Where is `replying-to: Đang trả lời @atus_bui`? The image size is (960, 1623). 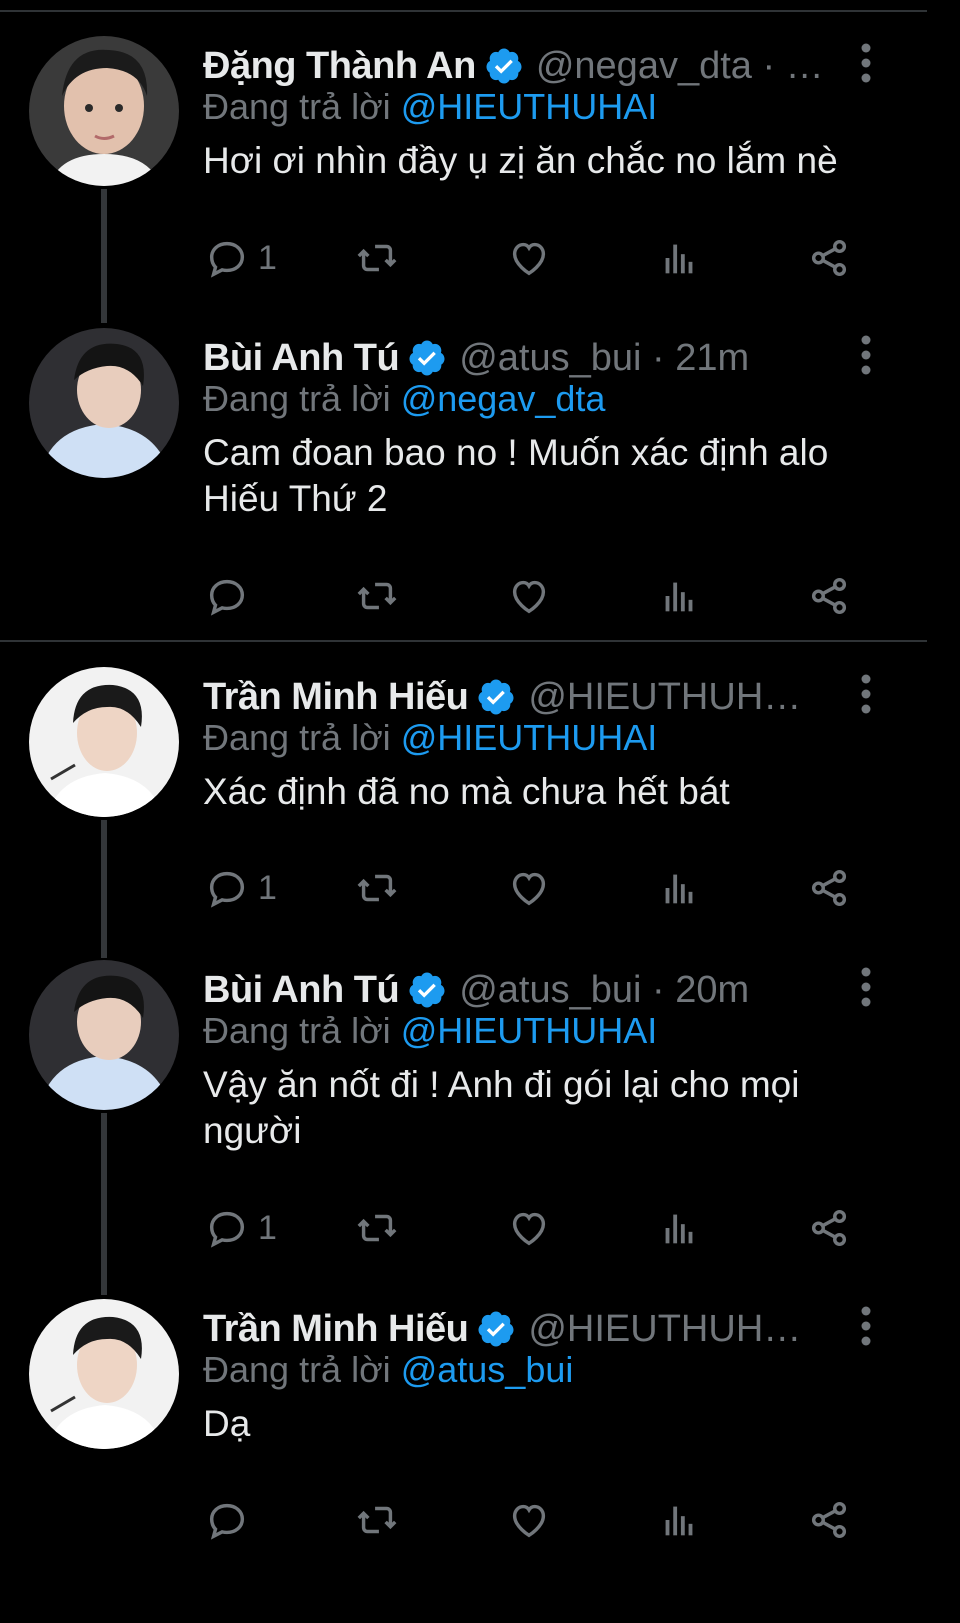 replying-to: Đang trả lời @atus_bui is located at coordinates (388, 1370).